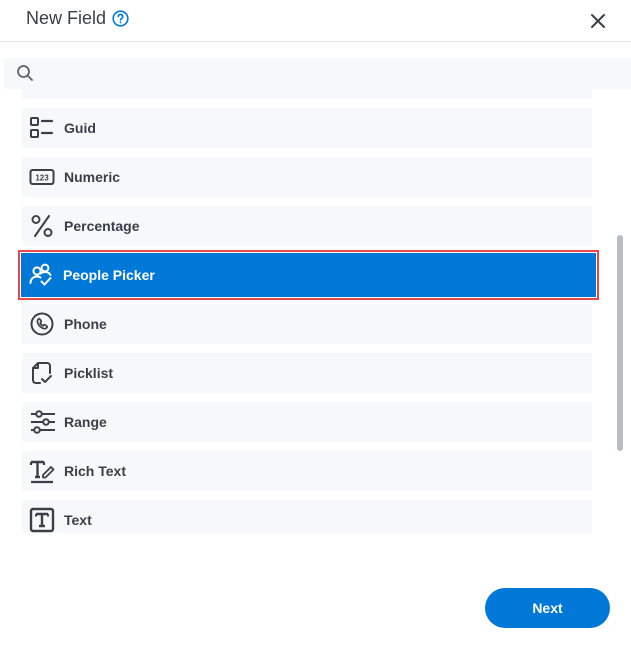  What do you see at coordinates (307, 373) in the screenshot?
I see `field-type-item-picklist: Picklist` at bounding box center [307, 373].